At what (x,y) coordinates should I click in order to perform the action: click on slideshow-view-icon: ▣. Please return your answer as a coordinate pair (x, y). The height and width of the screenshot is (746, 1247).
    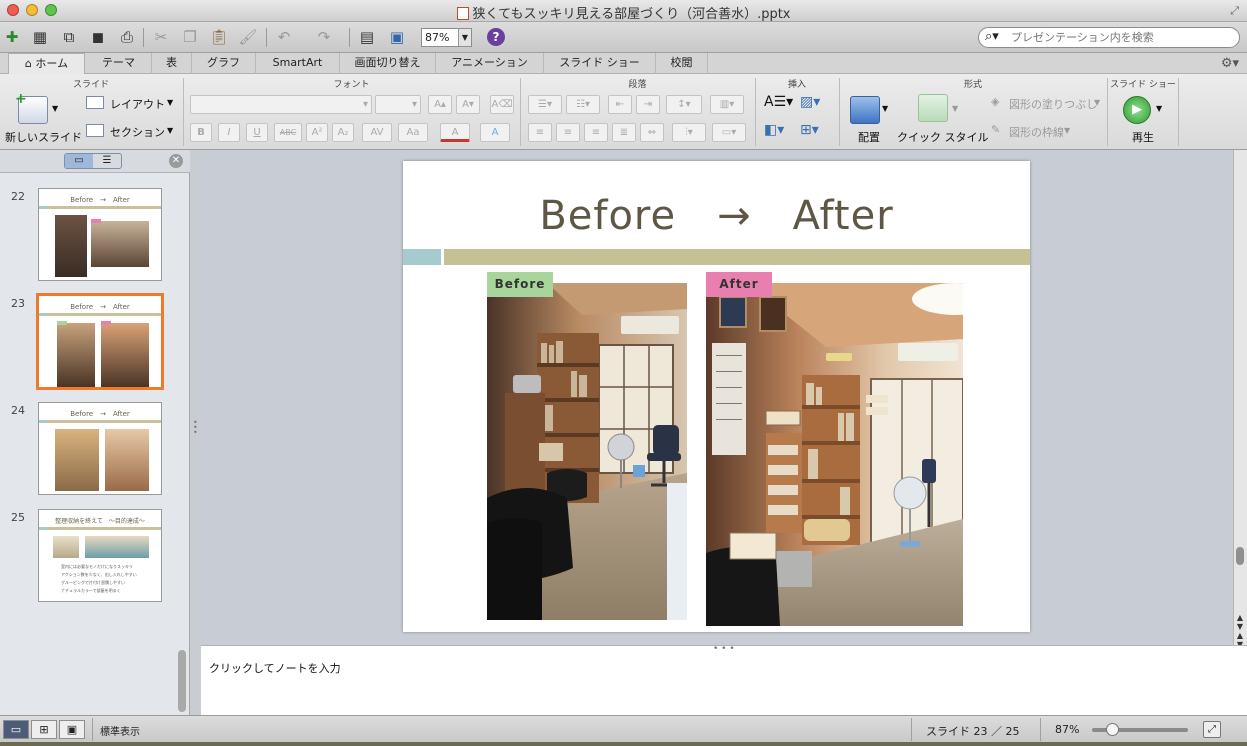
    Looking at the image, I should click on (72, 729).